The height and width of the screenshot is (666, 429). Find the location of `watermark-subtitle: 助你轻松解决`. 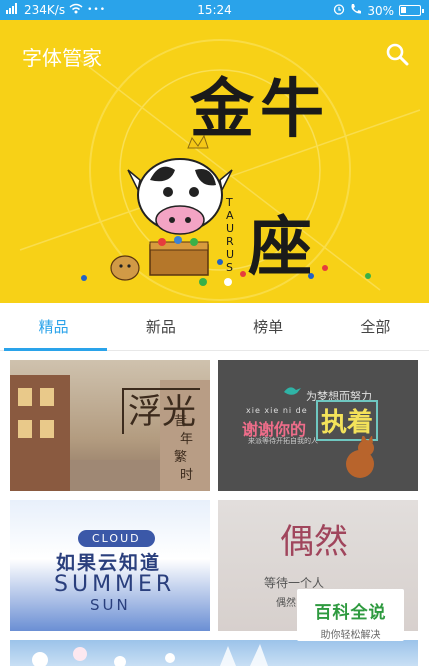

watermark-subtitle: 助你轻松解决 is located at coordinates (350, 635).